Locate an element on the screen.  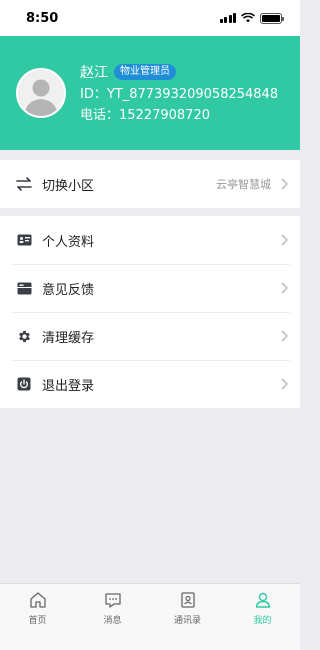
role-badge: 物业管理员 is located at coordinates (145, 72).